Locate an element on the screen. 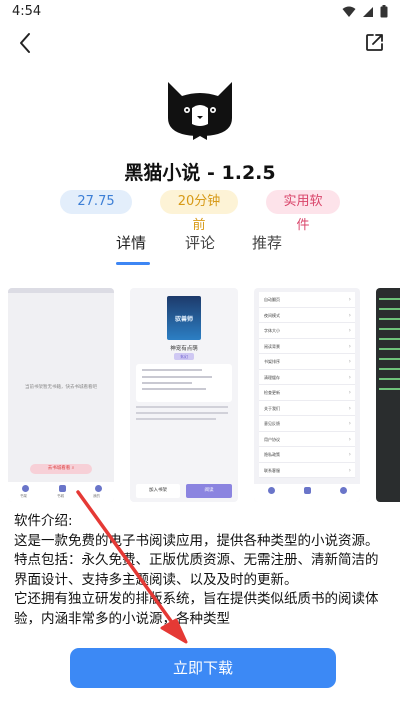 This screenshot has width=400, height=712. shot3-list-label: 阅读背景 is located at coordinates (272, 346).